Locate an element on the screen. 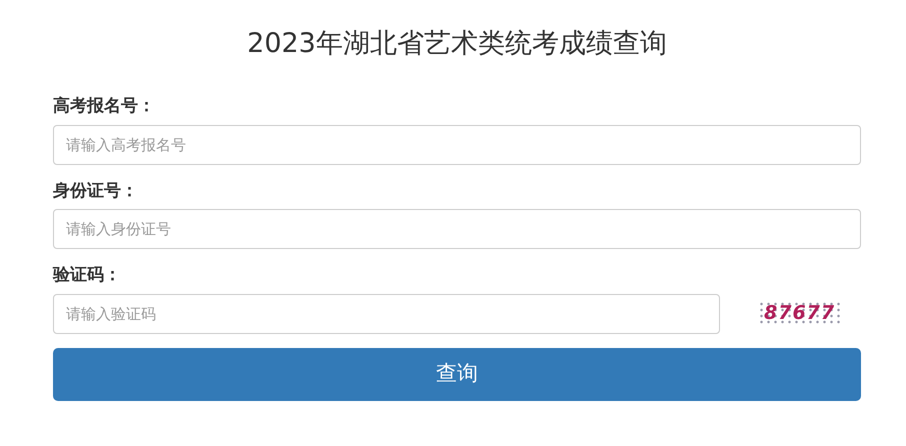 The image size is (906, 446). input-field: 请输入身份证号 is located at coordinates (457, 229).